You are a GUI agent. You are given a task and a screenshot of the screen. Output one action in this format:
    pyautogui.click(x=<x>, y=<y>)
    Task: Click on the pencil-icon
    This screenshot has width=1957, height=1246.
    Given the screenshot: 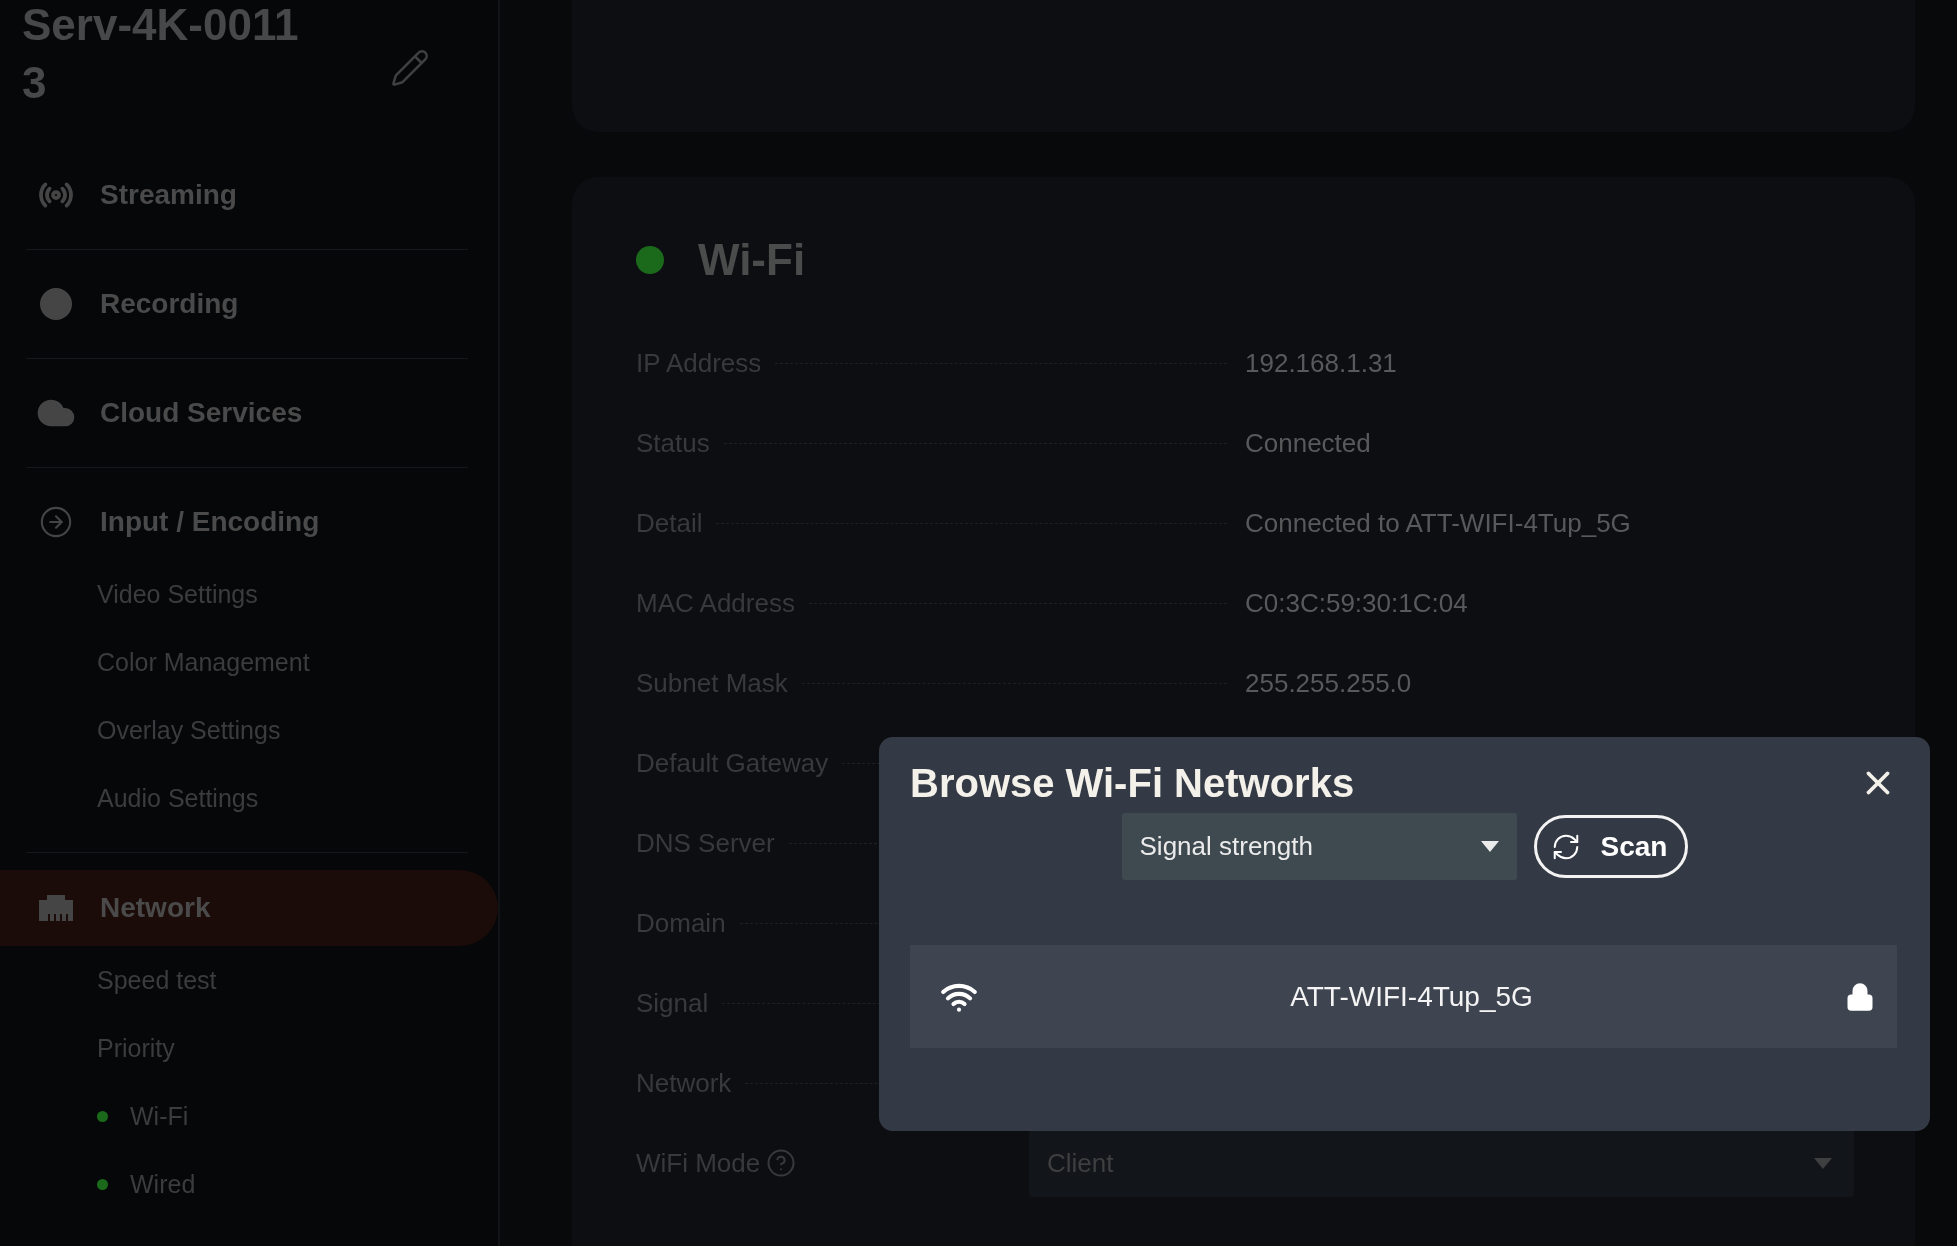 What is the action you would take?
    pyautogui.click(x=410, y=68)
    